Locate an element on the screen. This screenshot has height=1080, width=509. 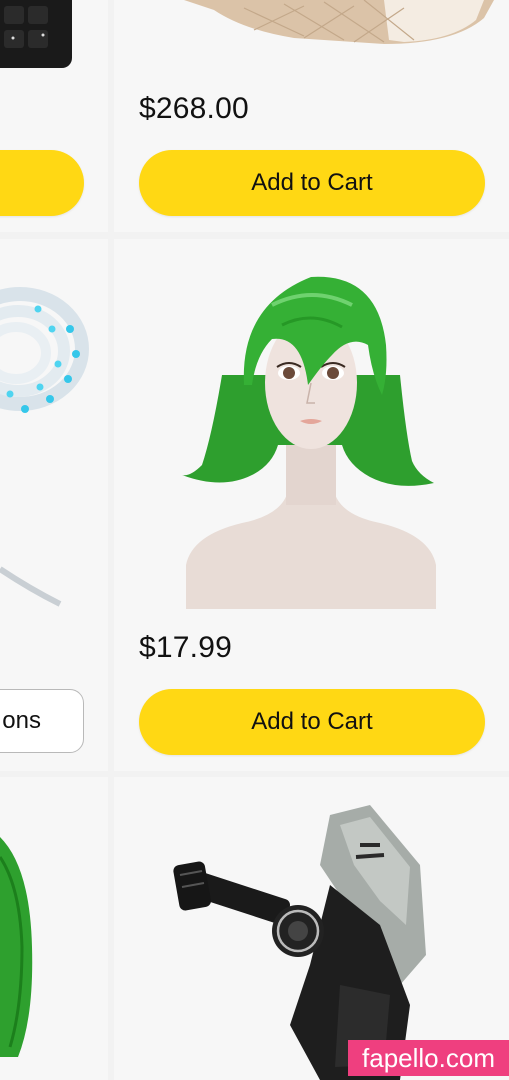
quilted-cushion-product-image is located at coordinates (339, 25).